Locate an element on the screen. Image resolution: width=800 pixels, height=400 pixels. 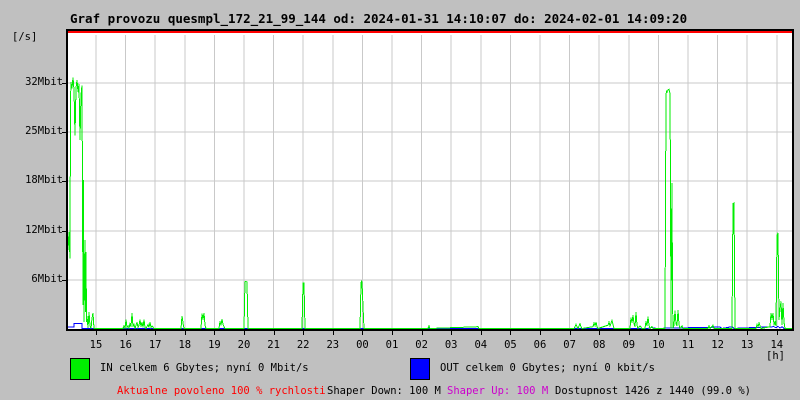
x-tick-label: 06 is located at coordinates (540, 345).